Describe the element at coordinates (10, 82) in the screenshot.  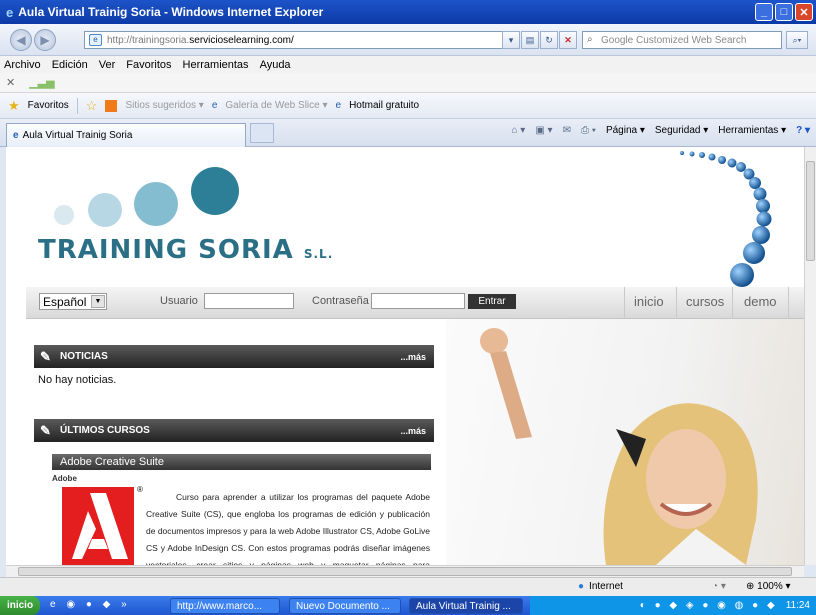
I see `close-toolbar-icon: ✕` at that location.